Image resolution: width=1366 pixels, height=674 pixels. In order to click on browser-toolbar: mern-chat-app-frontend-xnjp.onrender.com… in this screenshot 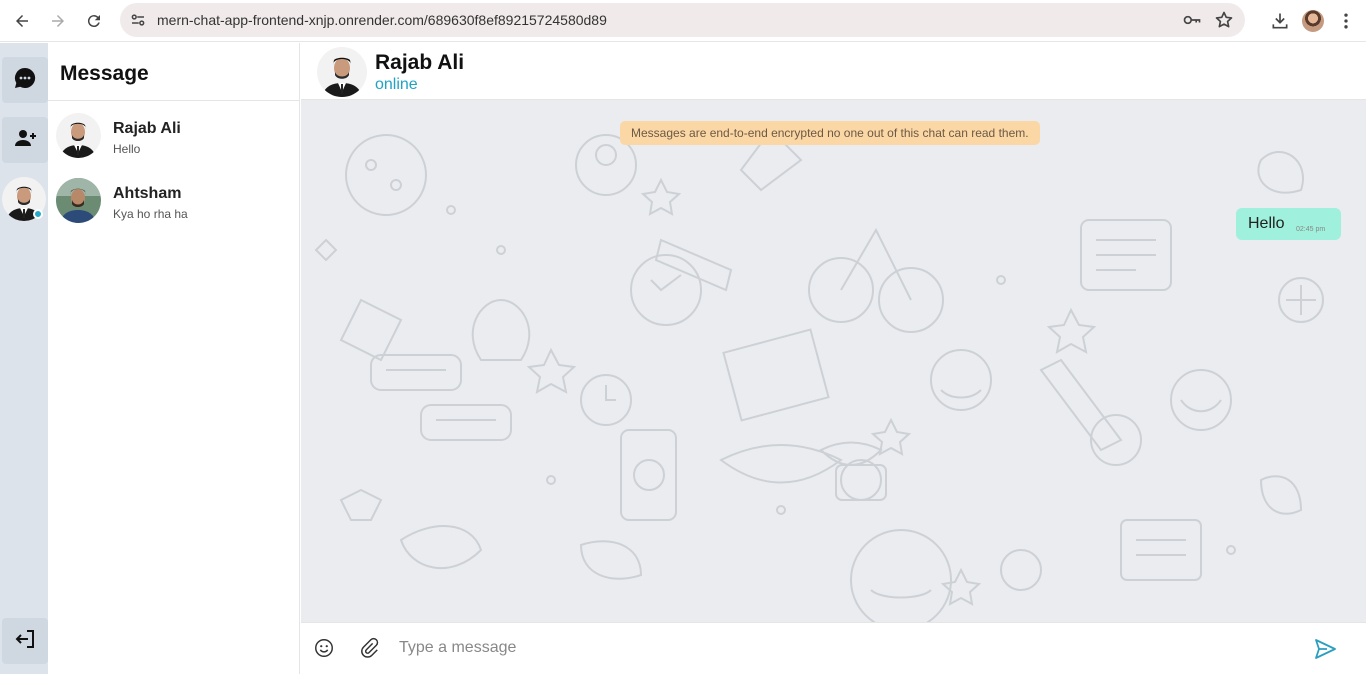, I will do `click(683, 21)`.